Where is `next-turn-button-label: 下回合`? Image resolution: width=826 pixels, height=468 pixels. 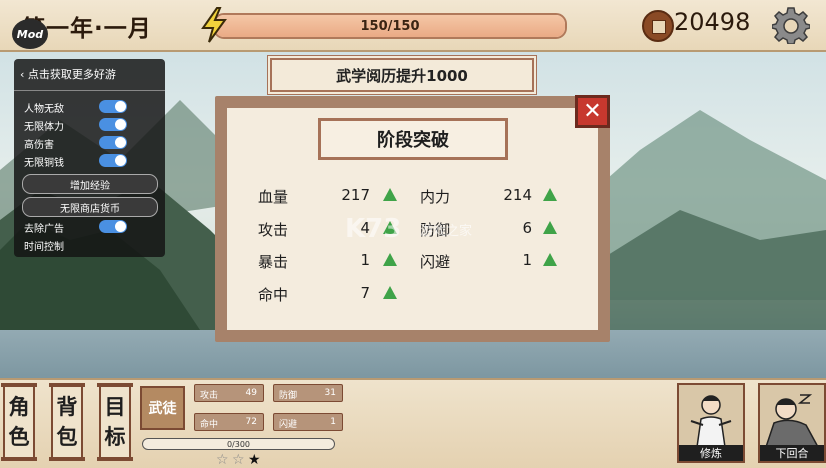
next-turn-button-label: 下回合 is located at coordinates (792, 453).